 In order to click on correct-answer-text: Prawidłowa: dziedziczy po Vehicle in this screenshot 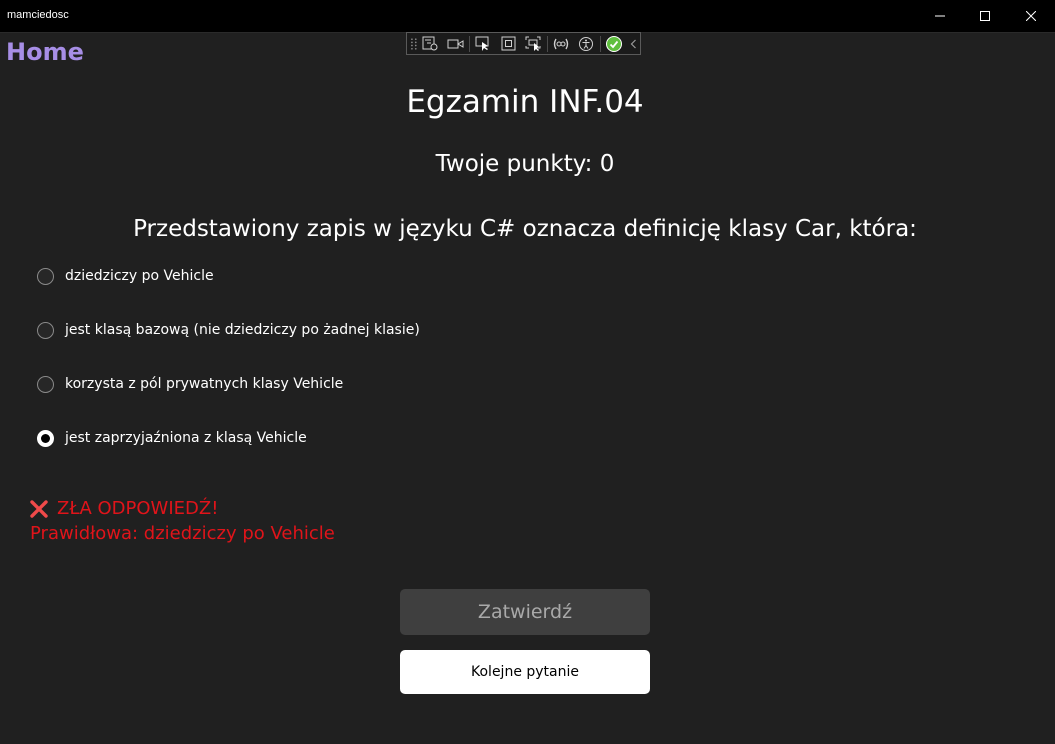, I will do `click(182, 533)`.